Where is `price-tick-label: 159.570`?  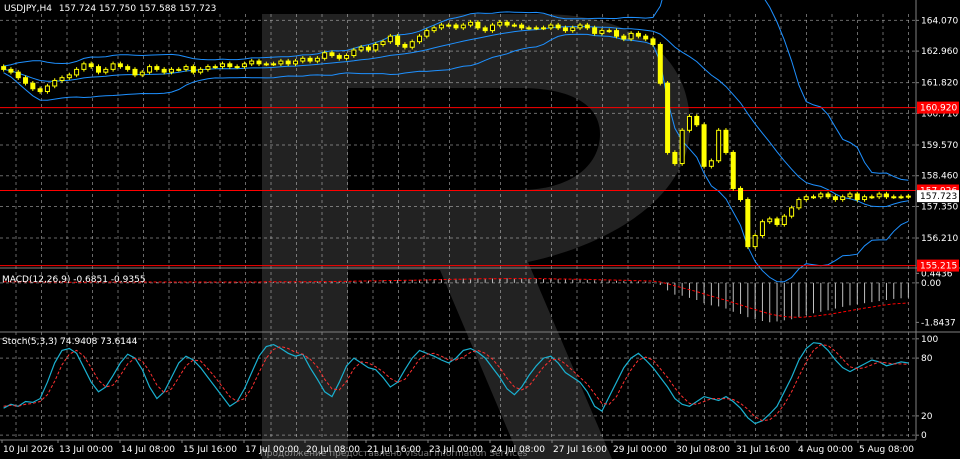 price-tick-label: 159.570 is located at coordinates (939, 146).